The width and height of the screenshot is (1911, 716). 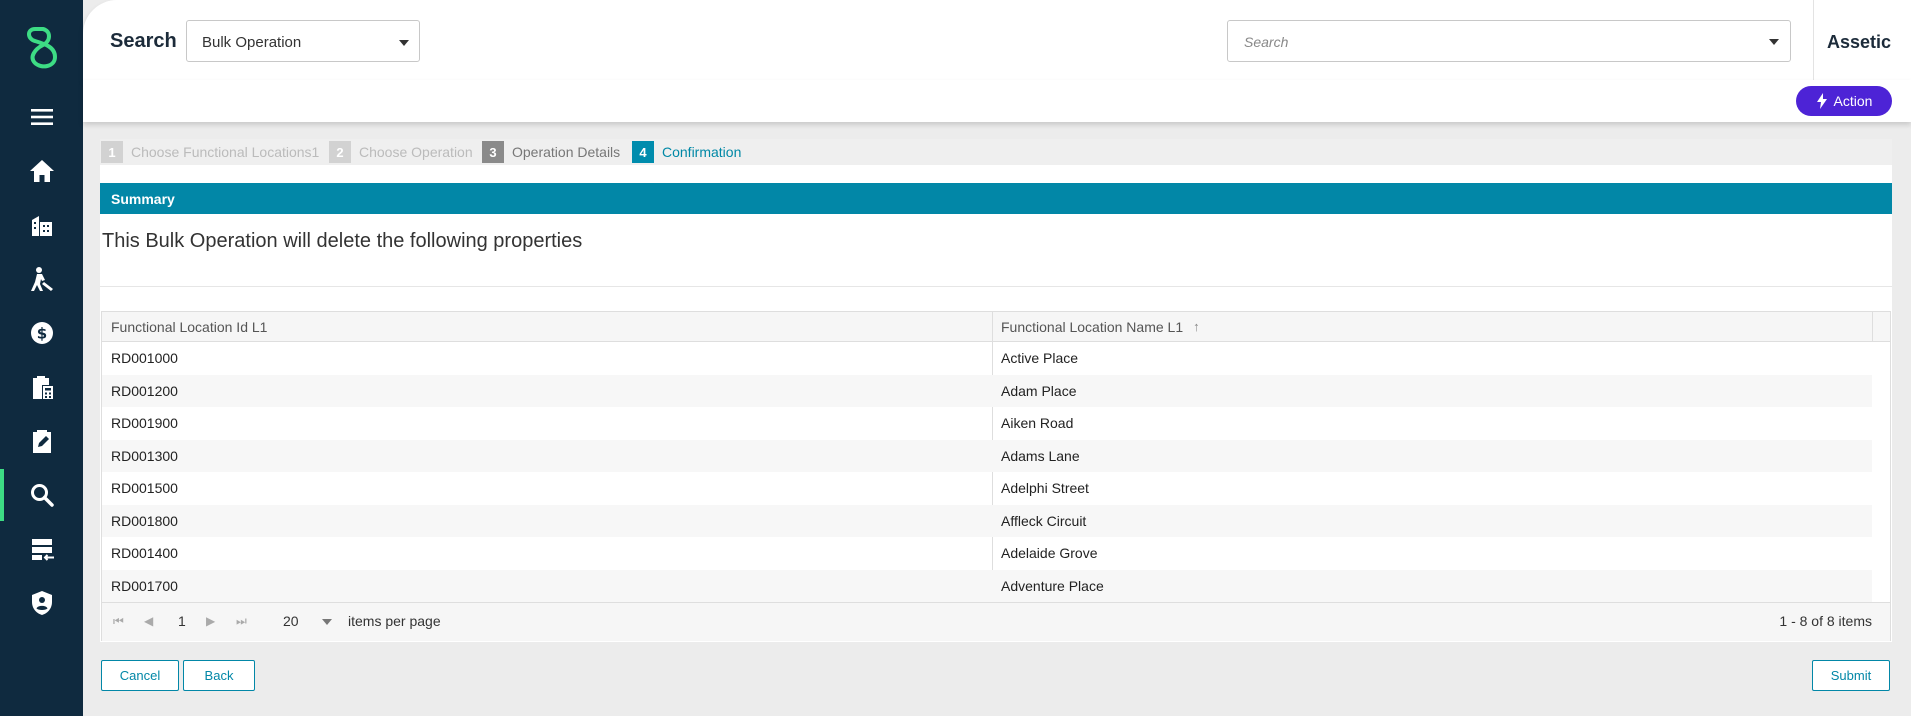 I want to click on column-header-name: Functional Location Name L1 ↑, so click(x=1100, y=326).